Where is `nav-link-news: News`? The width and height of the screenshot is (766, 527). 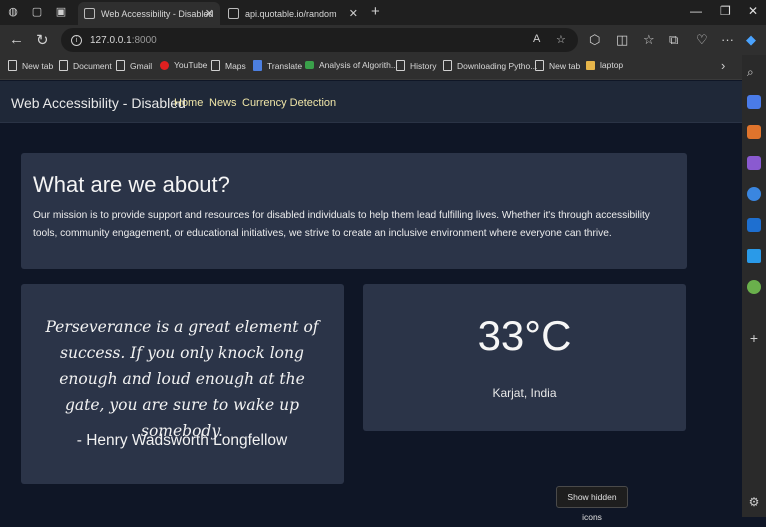
nav-link-news: News is located at coordinates (223, 103).